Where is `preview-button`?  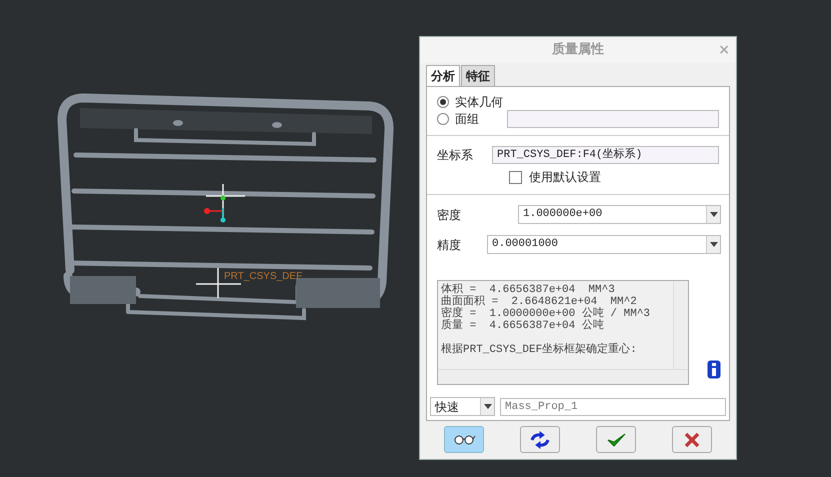 preview-button is located at coordinates (464, 439).